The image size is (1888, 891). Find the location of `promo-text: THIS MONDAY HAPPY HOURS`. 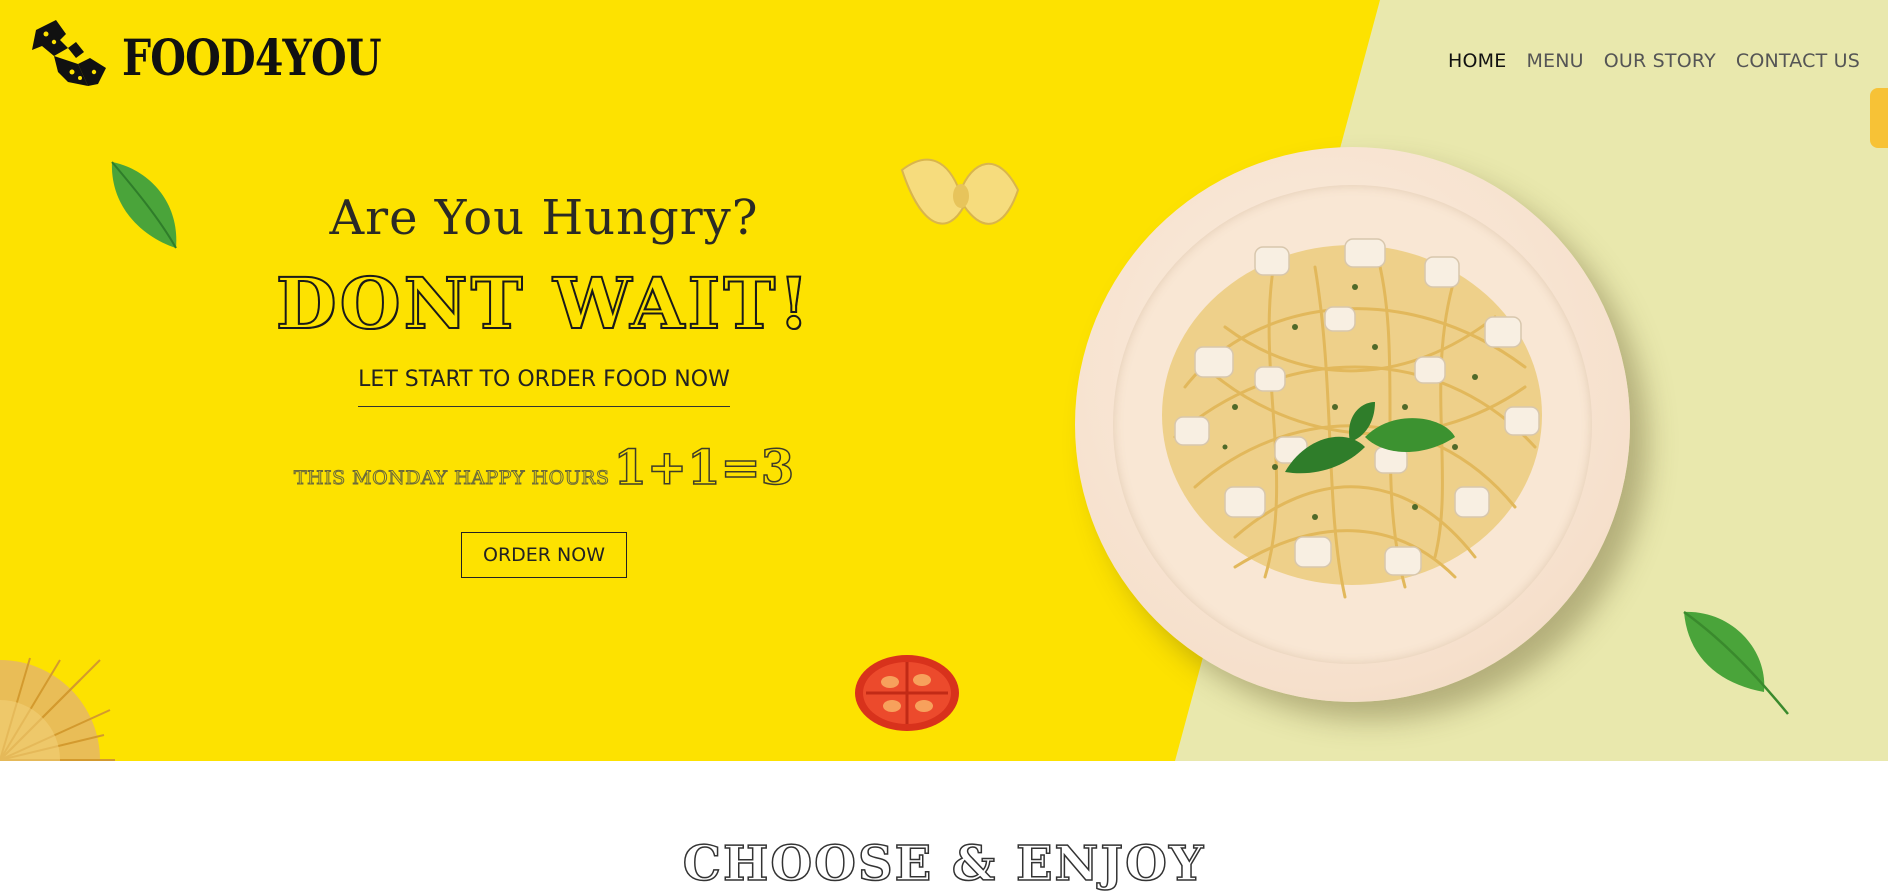

promo-text: THIS MONDAY HAPPY HOURS is located at coordinates (451, 478).